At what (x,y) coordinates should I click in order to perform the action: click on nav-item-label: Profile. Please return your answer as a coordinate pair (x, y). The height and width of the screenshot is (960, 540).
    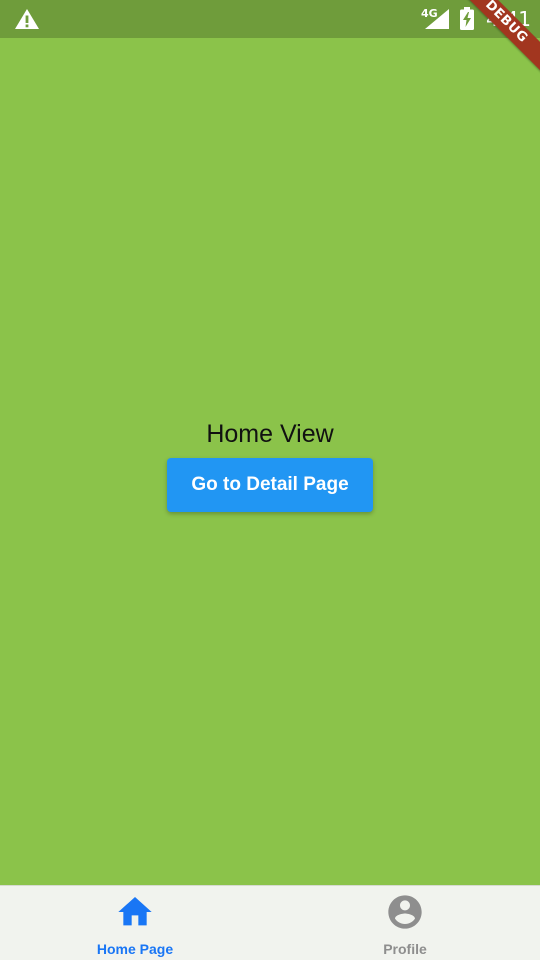
    Looking at the image, I should click on (405, 949).